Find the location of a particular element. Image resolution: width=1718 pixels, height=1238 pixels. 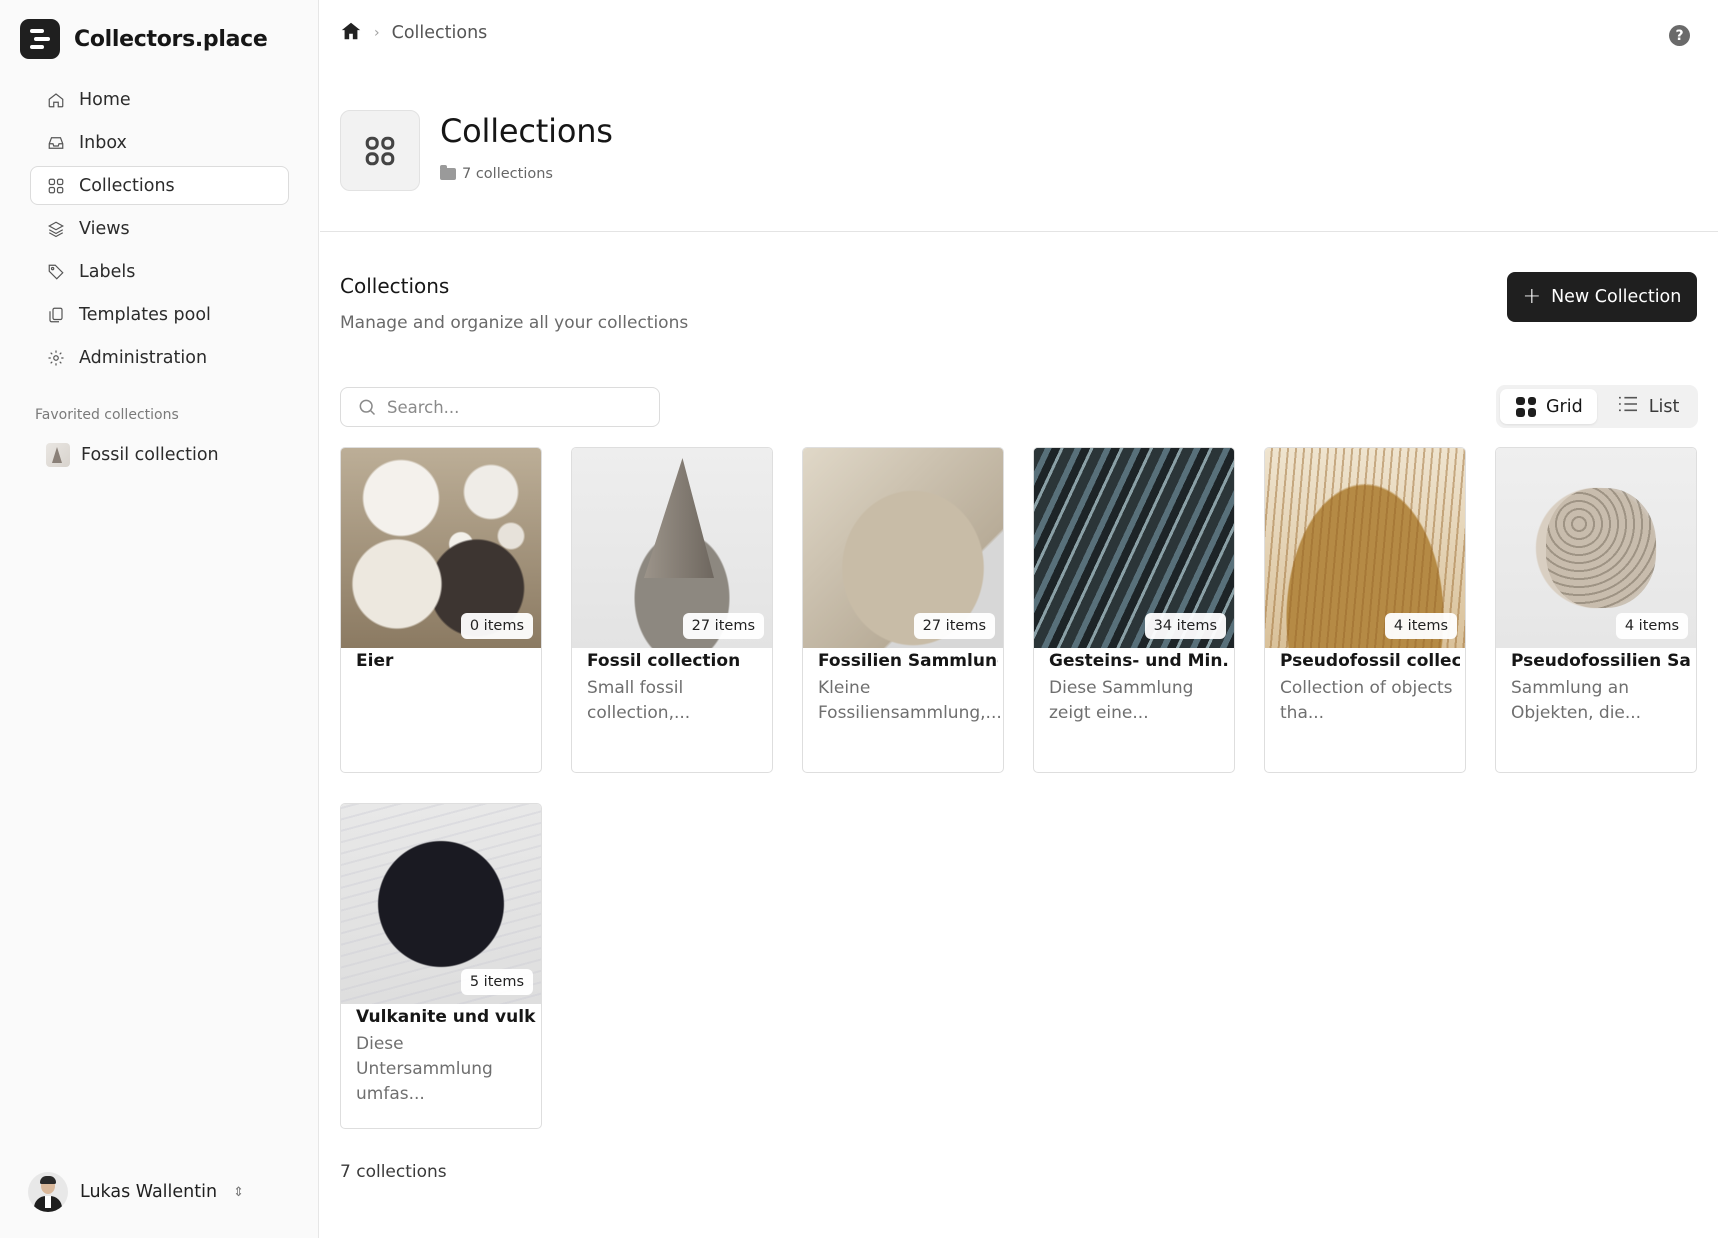

collection-title: Fossil collection is located at coordinates (664, 661).